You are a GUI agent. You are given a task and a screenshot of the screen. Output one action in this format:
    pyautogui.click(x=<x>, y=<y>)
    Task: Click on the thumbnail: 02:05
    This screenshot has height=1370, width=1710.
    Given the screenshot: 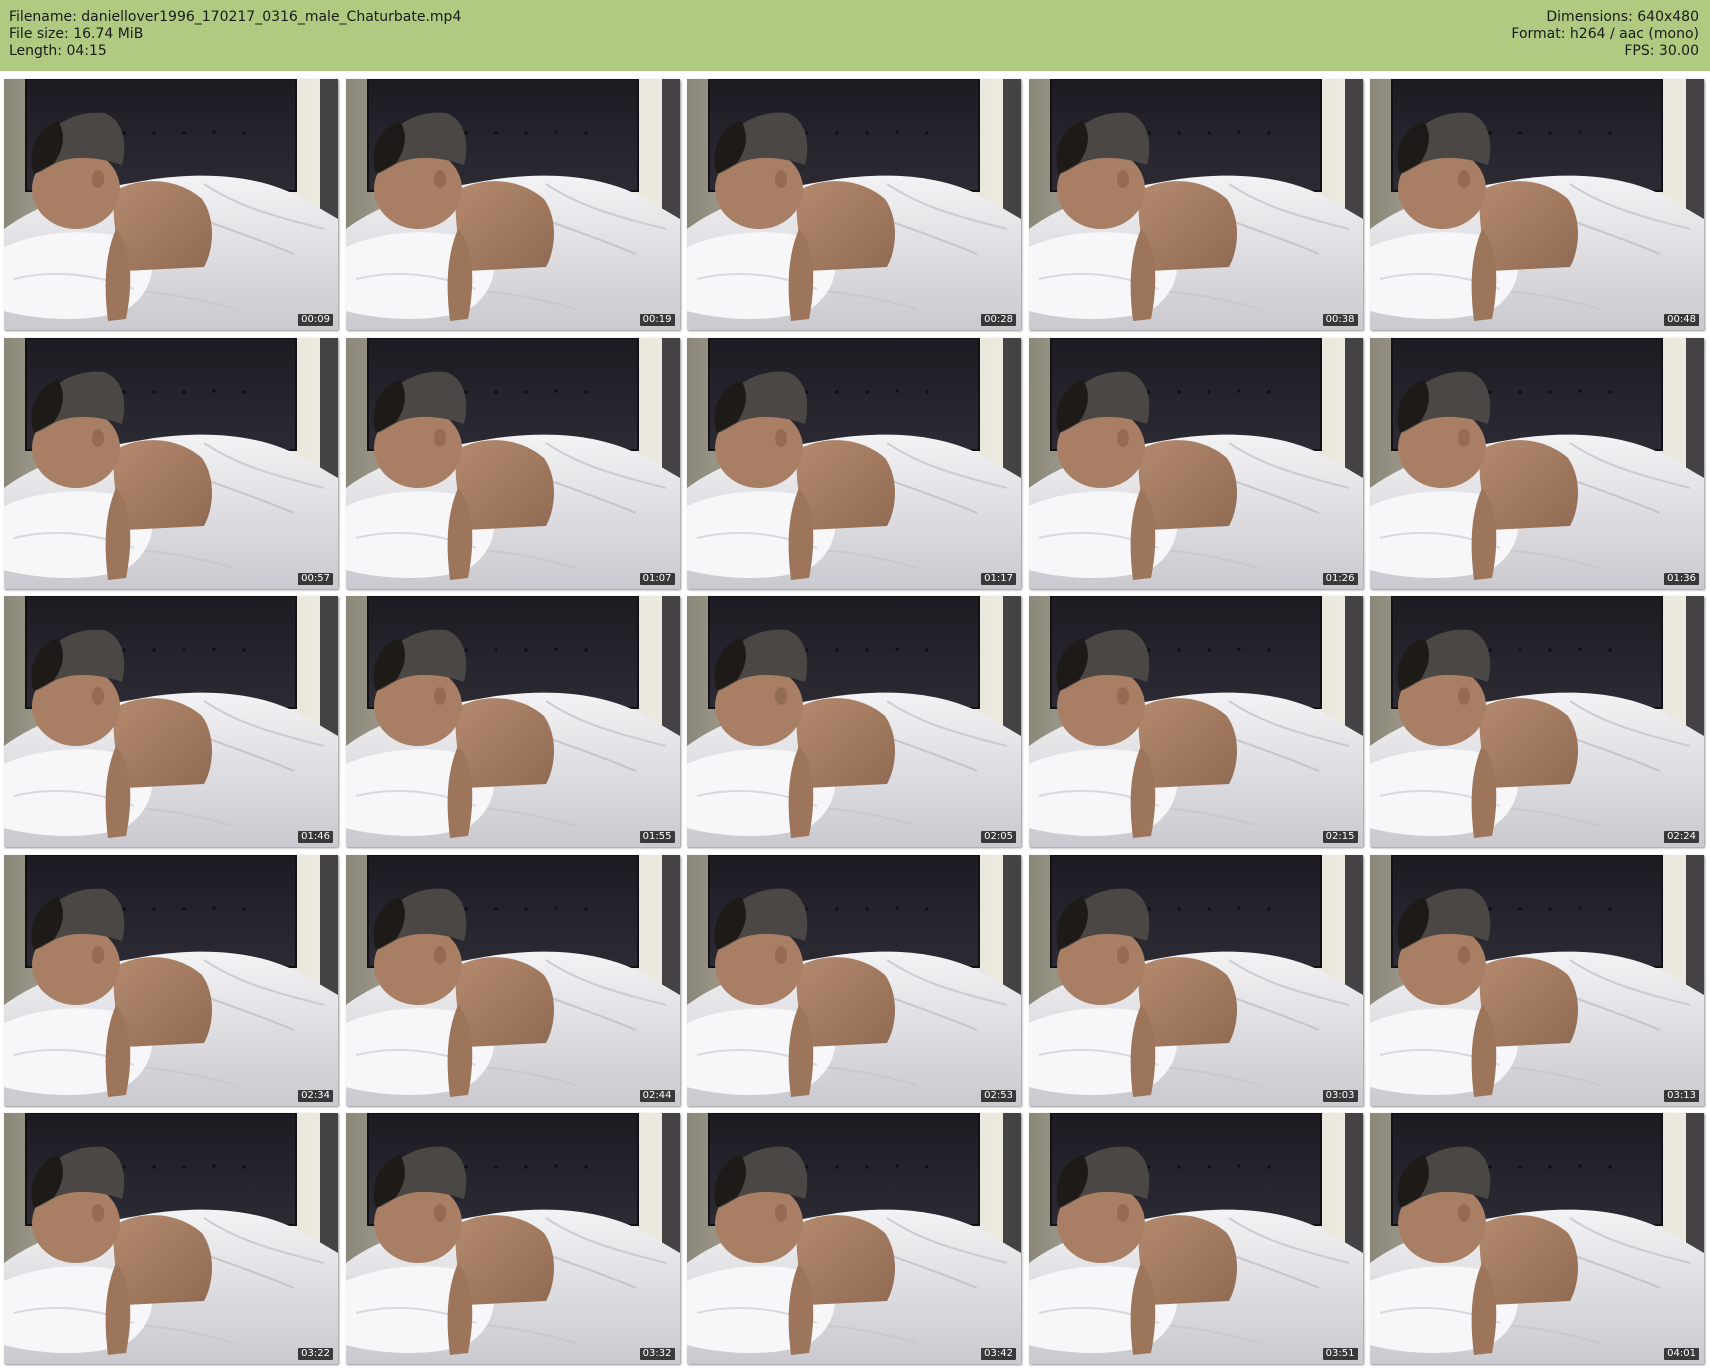 What is the action you would take?
    pyautogui.click(x=854, y=721)
    